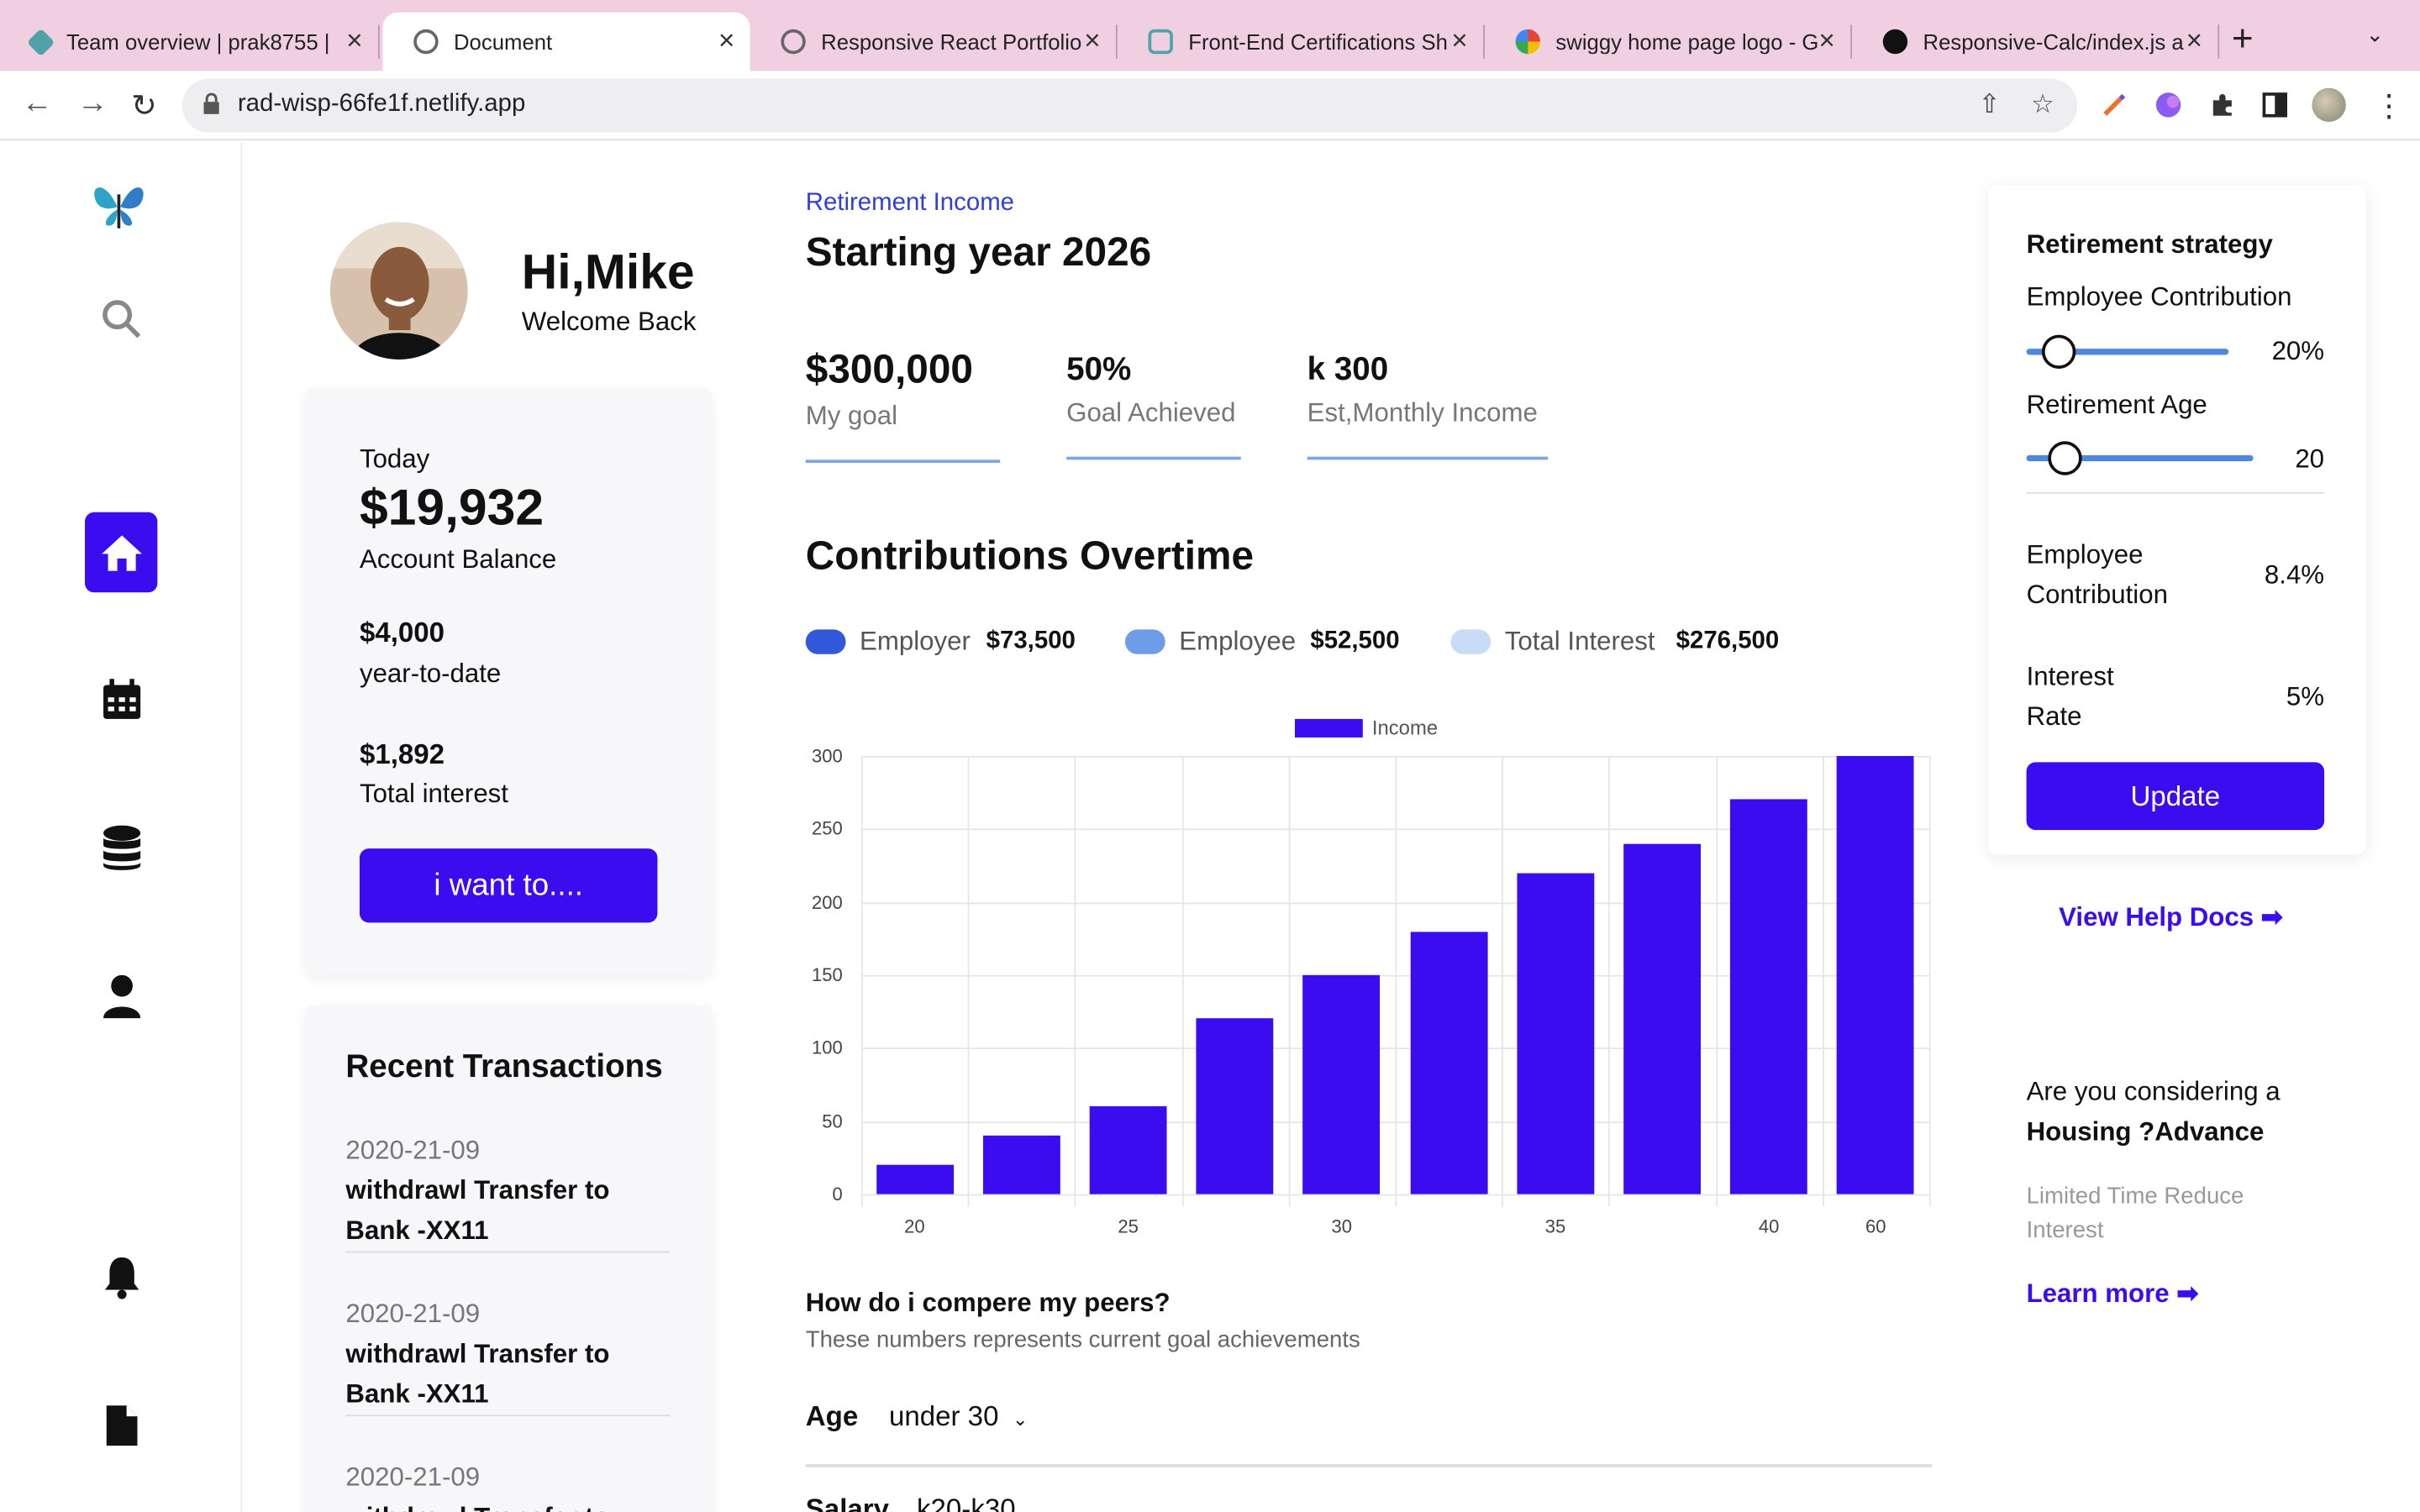 The height and width of the screenshot is (1512, 2420). What do you see at coordinates (2113, 1294) in the screenshot?
I see `learn-more-link: Learn more ➡` at bounding box center [2113, 1294].